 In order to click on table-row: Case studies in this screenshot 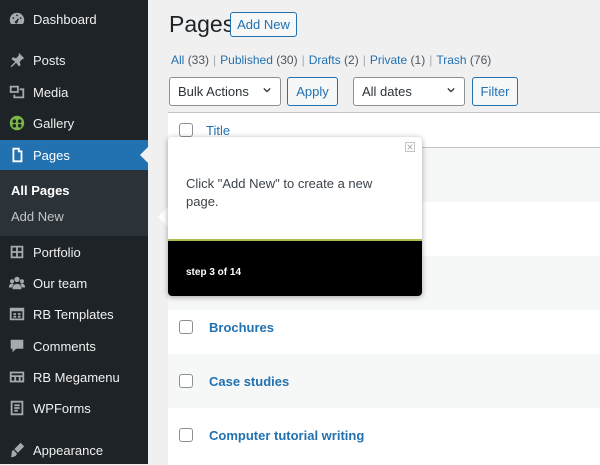, I will do `click(384, 381)`.